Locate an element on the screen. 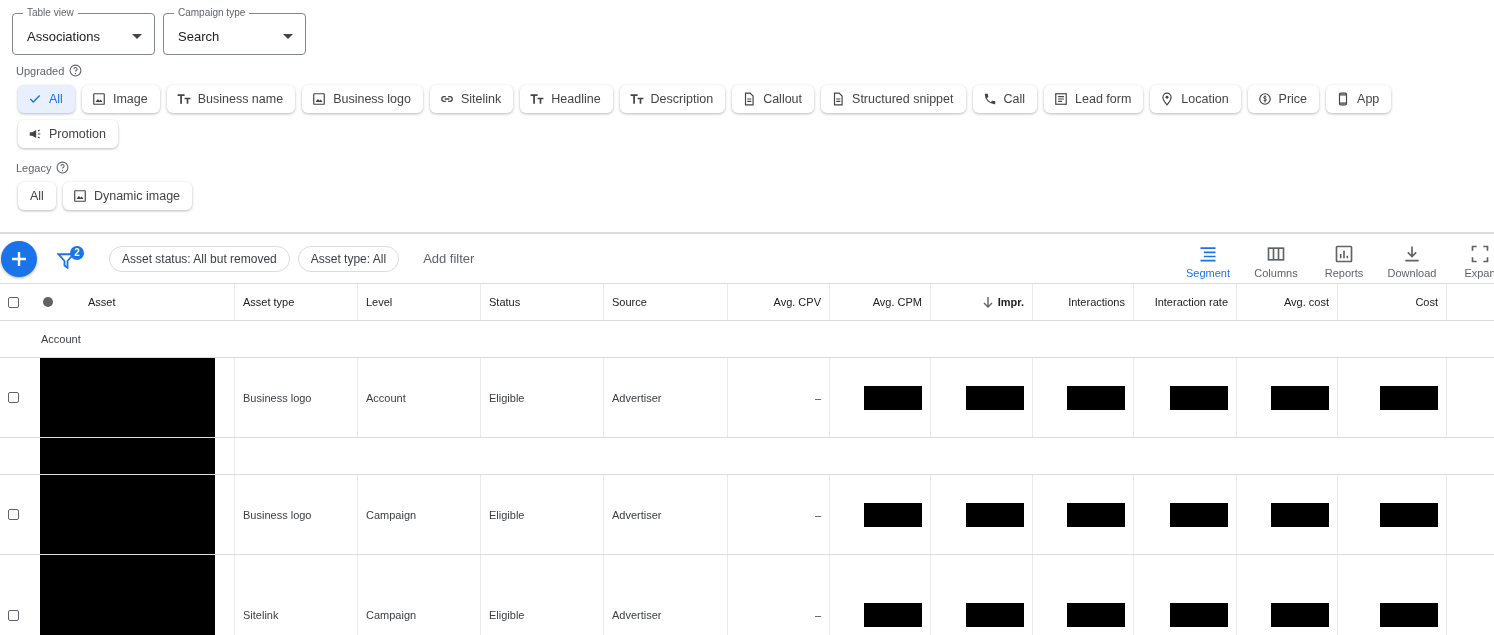 This screenshot has width=1494, height=635. filter-chip: Structured snippet is located at coordinates (893, 99).